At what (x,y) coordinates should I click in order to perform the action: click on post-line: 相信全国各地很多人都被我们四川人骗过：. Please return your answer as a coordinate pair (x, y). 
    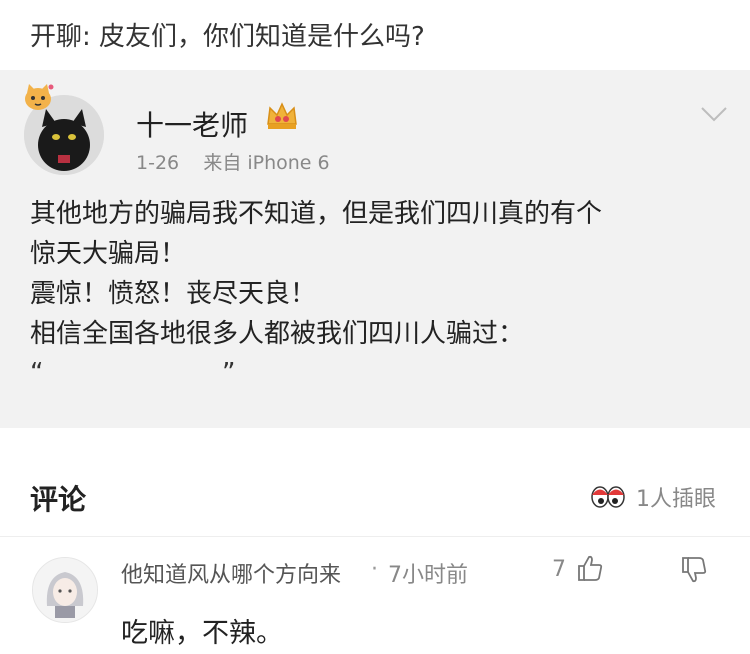
    Looking at the image, I should click on (277, 334).